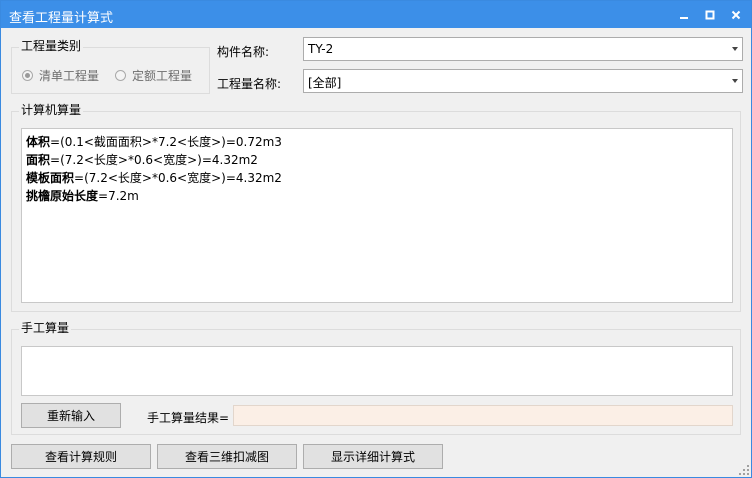 The width and height of the screenshot is (752, 478). What do you see at coordinates (51, 110) in the screenshot?
I see `computer-calc-group-label: 计算机算量` at bounding box center [51, 110].